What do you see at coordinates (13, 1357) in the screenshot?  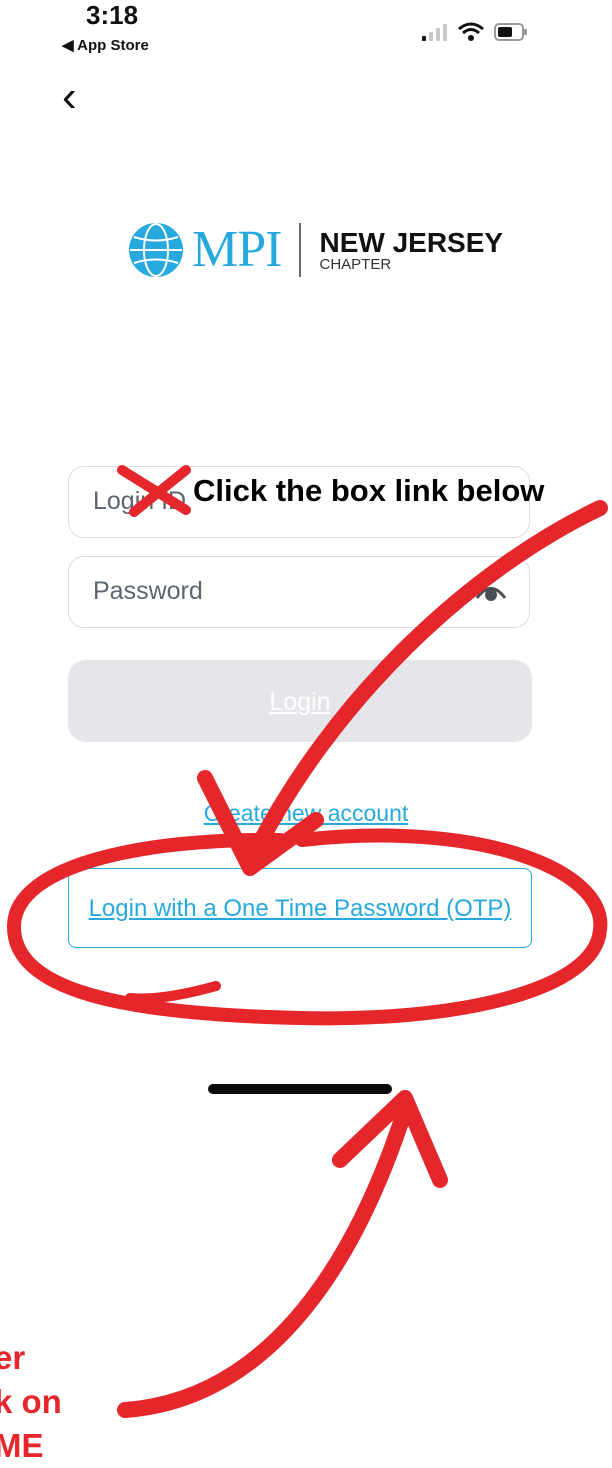 I see `annotation-bottom-line-1: er` at bounding box center [13, 1357].